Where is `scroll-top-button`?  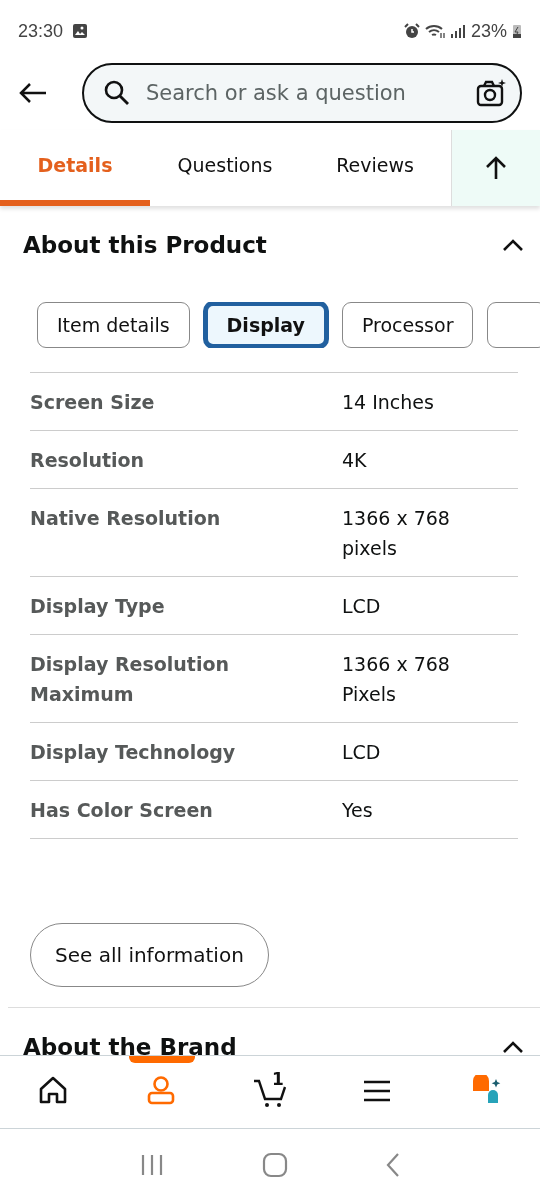 scroll-top-button is located at coordinates (495, 168).